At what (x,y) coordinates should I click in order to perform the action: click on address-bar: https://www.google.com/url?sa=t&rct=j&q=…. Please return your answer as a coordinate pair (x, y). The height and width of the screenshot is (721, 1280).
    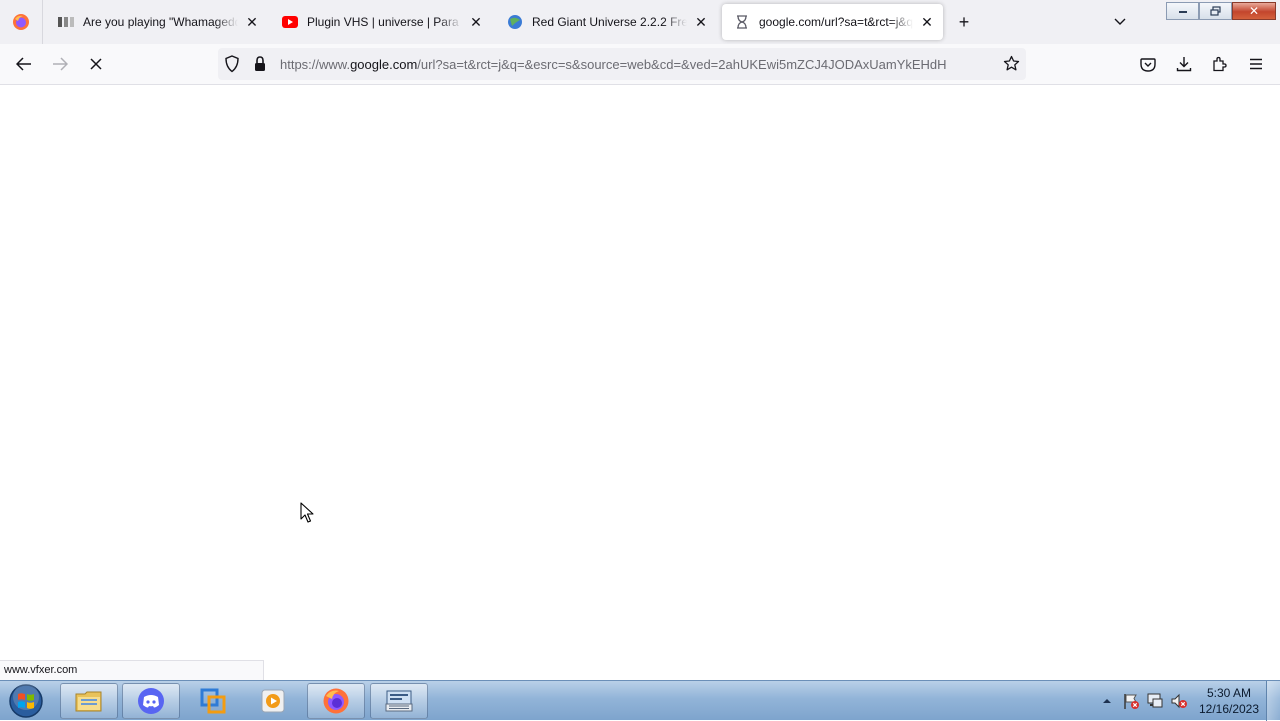
    Looking at the image, I should click on (622, 64).